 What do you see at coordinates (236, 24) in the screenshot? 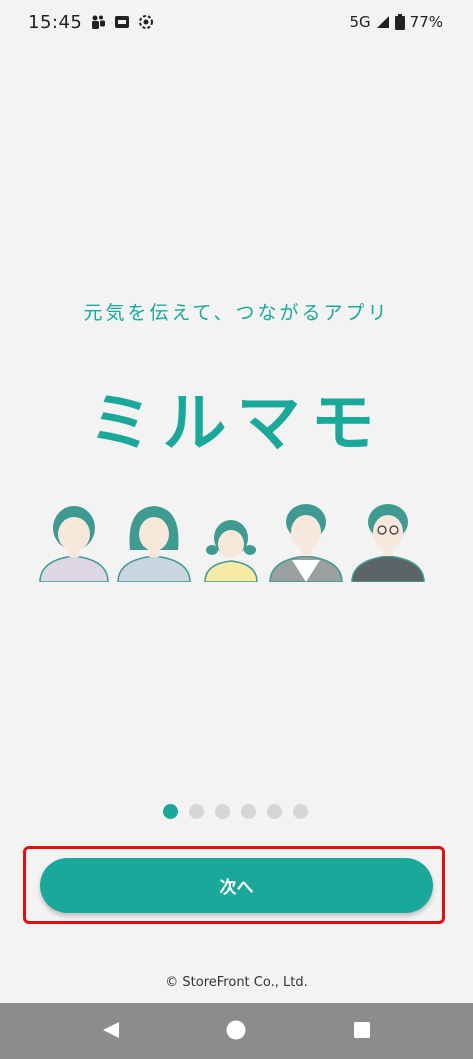
I see `status-bar: 15:45 5G 77%` at bounding box center [236, 24].